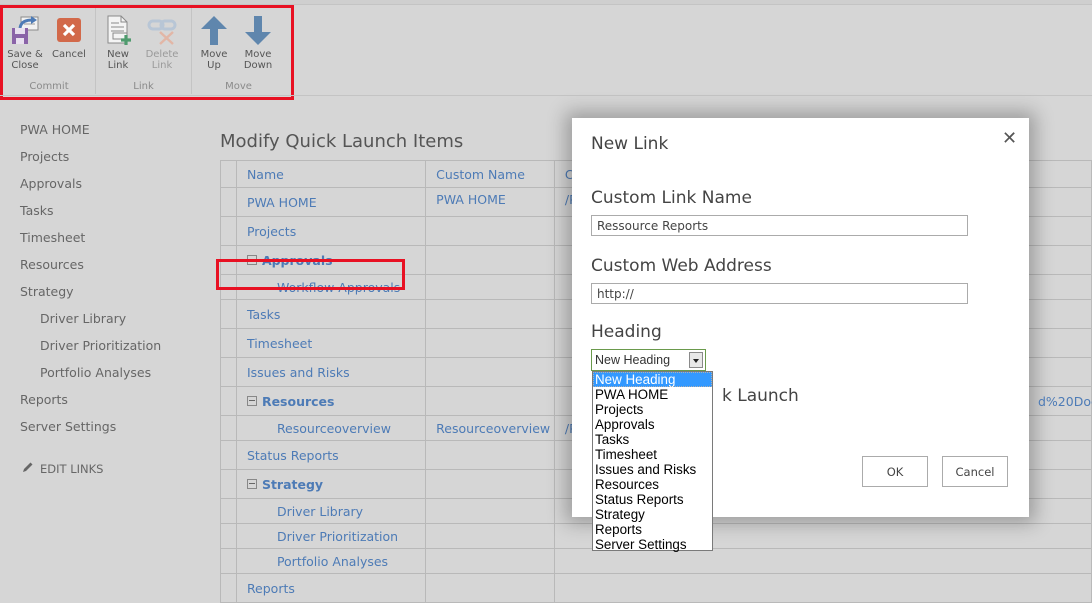 Image resolution: width=1092 pixels, height=603 pixels. Describe the element at coordinates (147, 52) in the screenshot. I see `ribbon-highlight-box` at that location.